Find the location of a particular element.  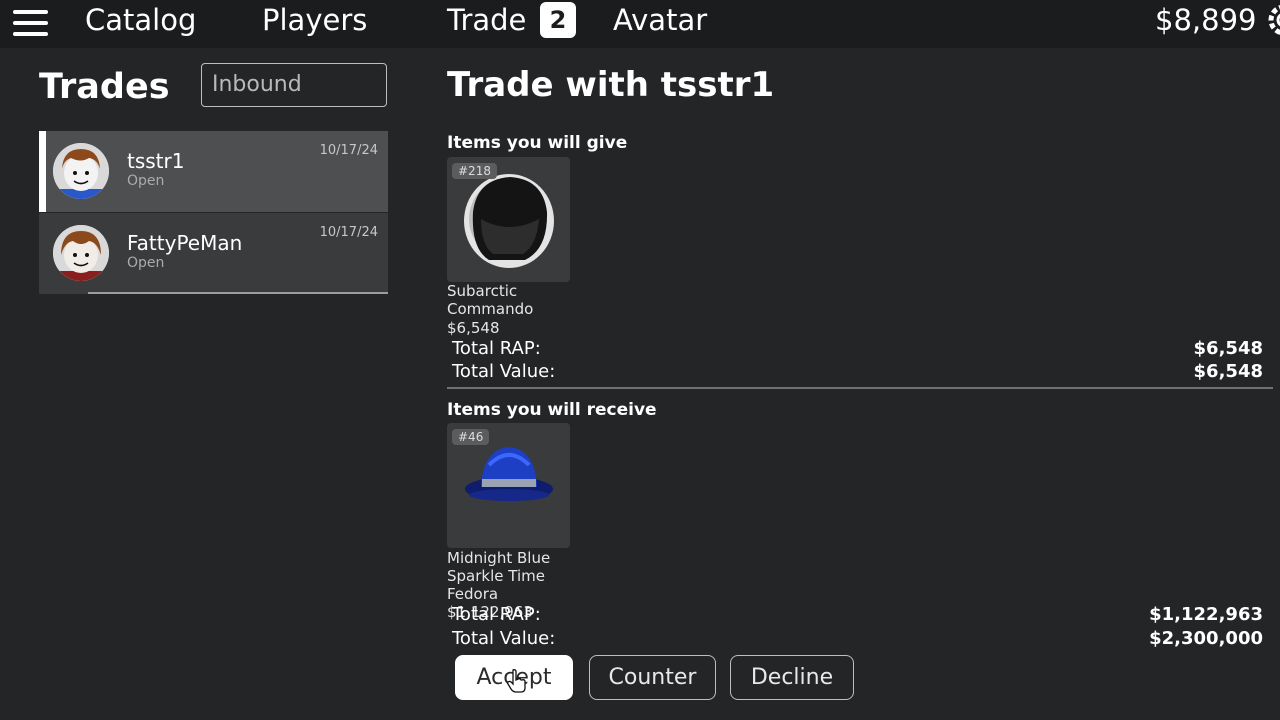

trade-list-item-fattypeman: FattyPeMan Open 10/17/24 is located at coordinates (213, 253).